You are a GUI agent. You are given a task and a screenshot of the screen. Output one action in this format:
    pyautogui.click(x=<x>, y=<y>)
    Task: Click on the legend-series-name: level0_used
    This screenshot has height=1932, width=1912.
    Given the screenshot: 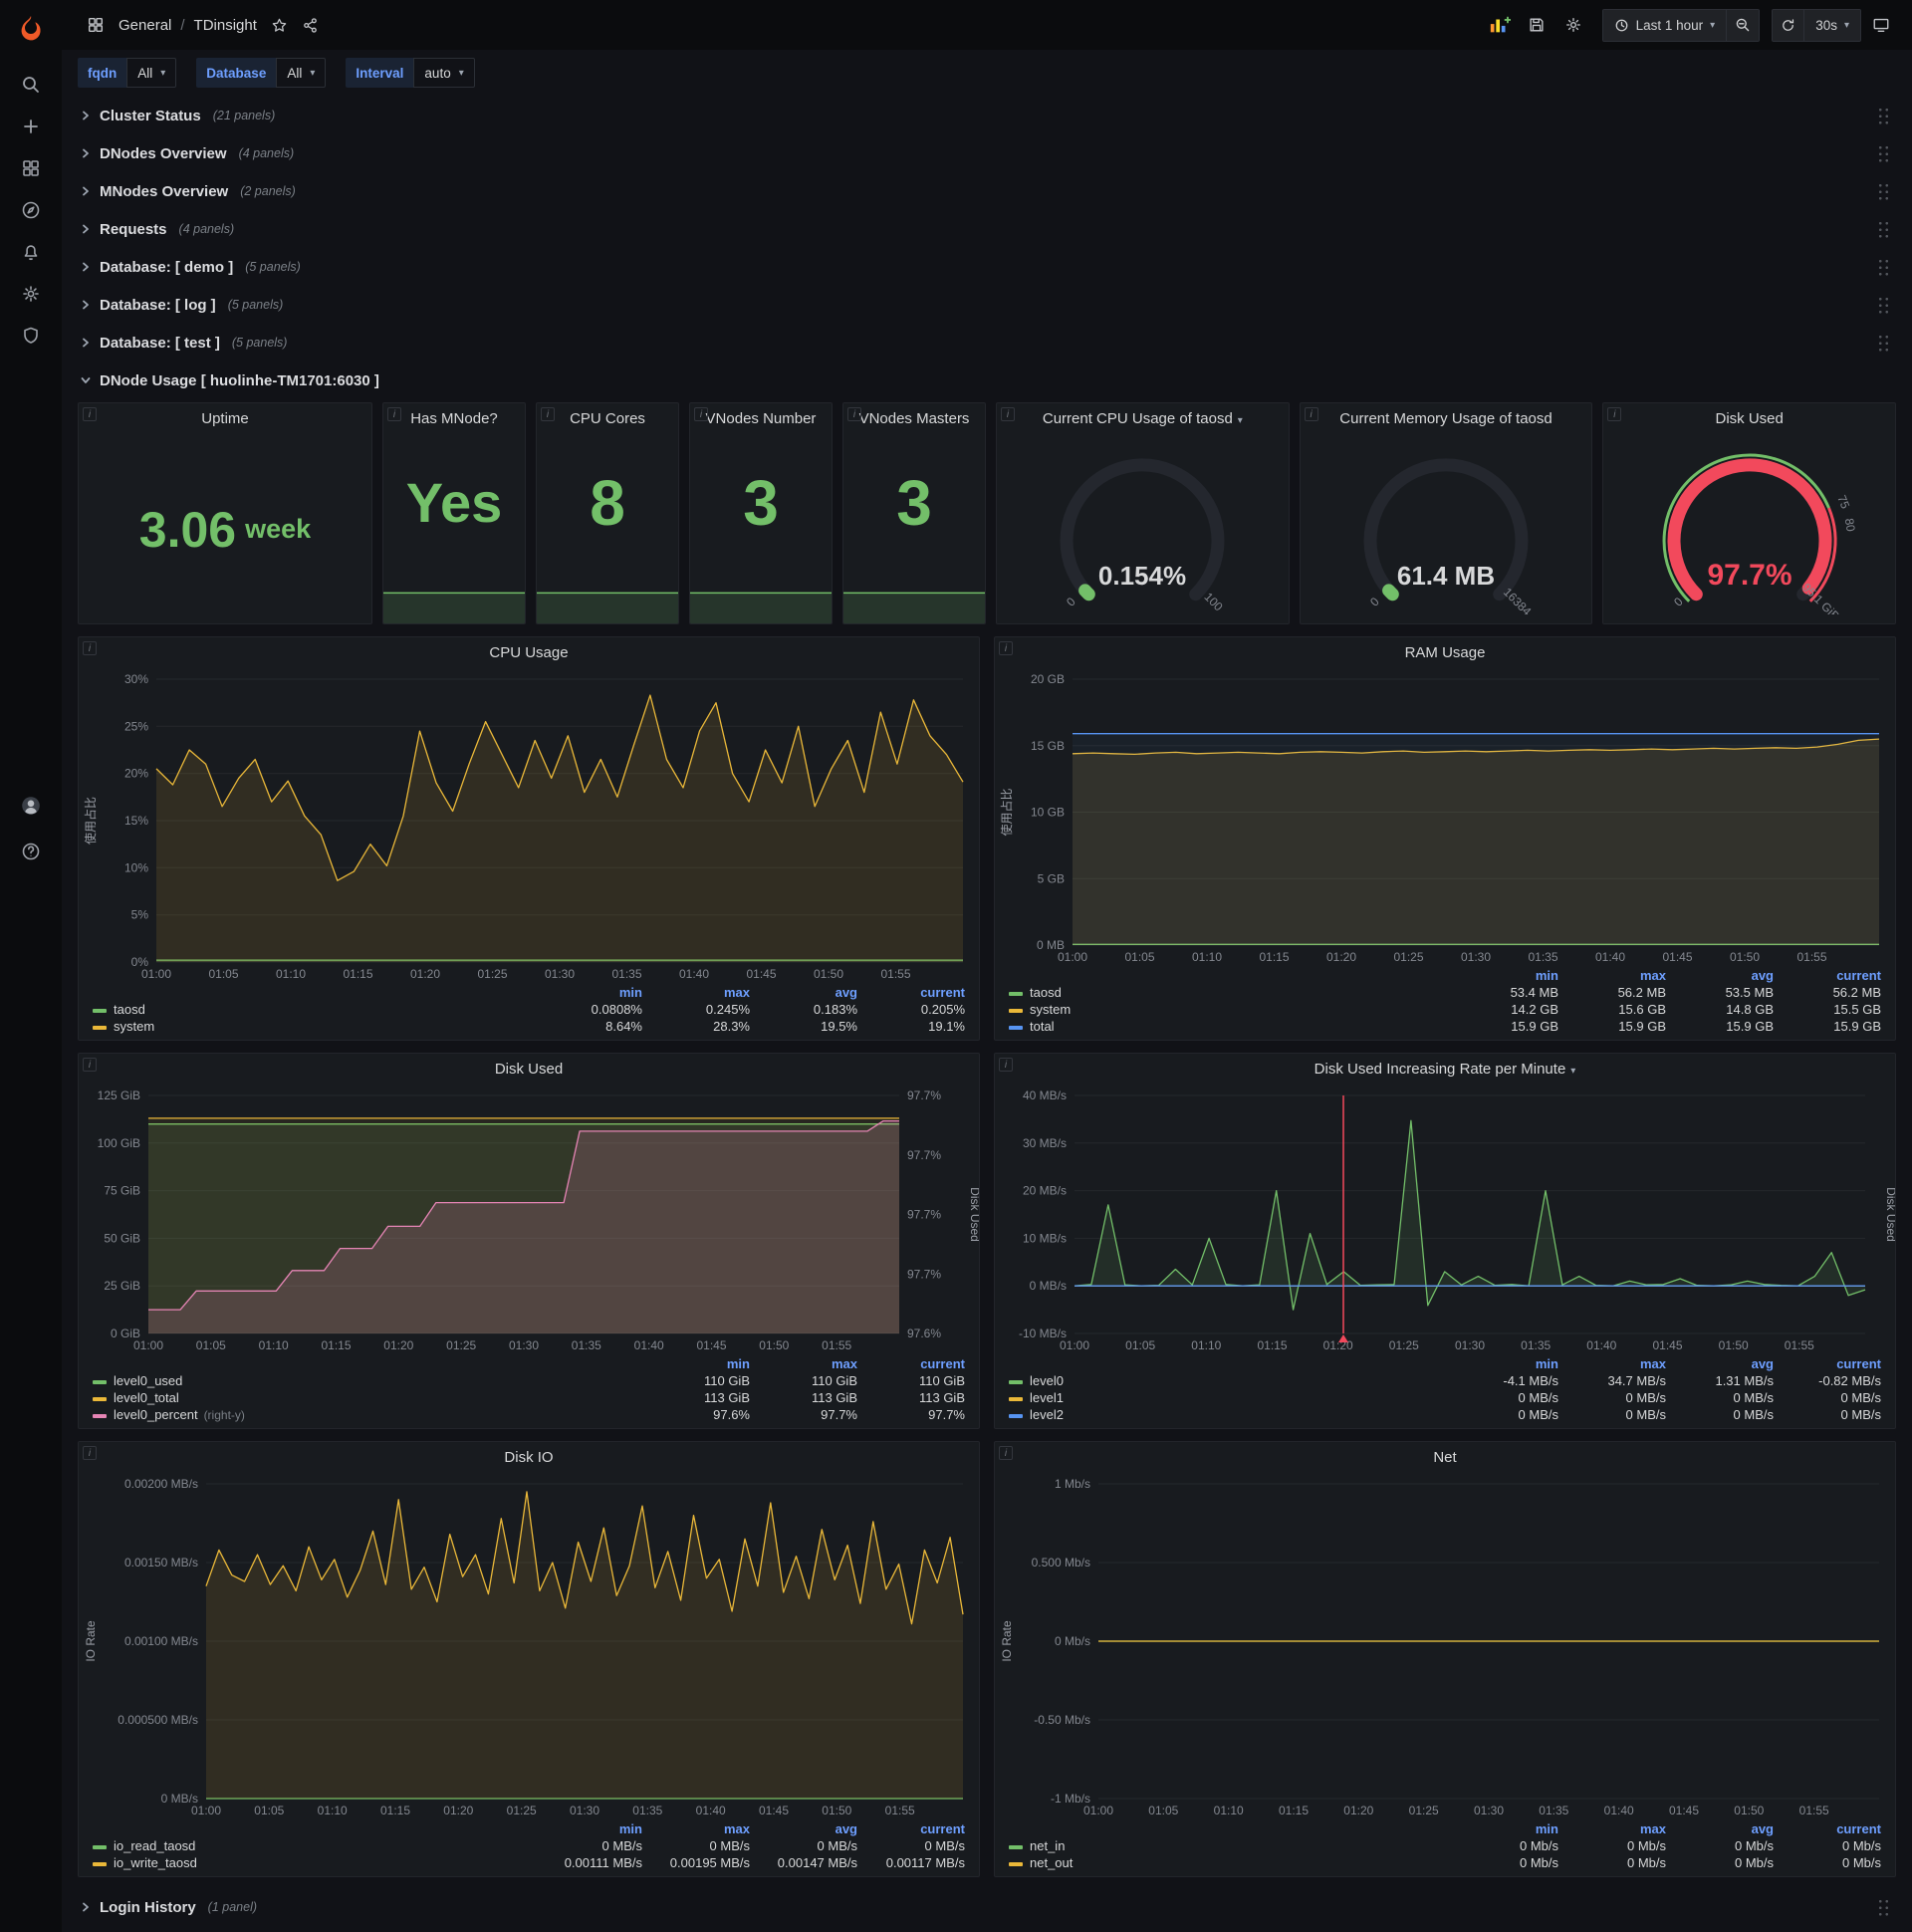 What is the action you would take?
    pyautogui.click(x=148, y=1381)
    